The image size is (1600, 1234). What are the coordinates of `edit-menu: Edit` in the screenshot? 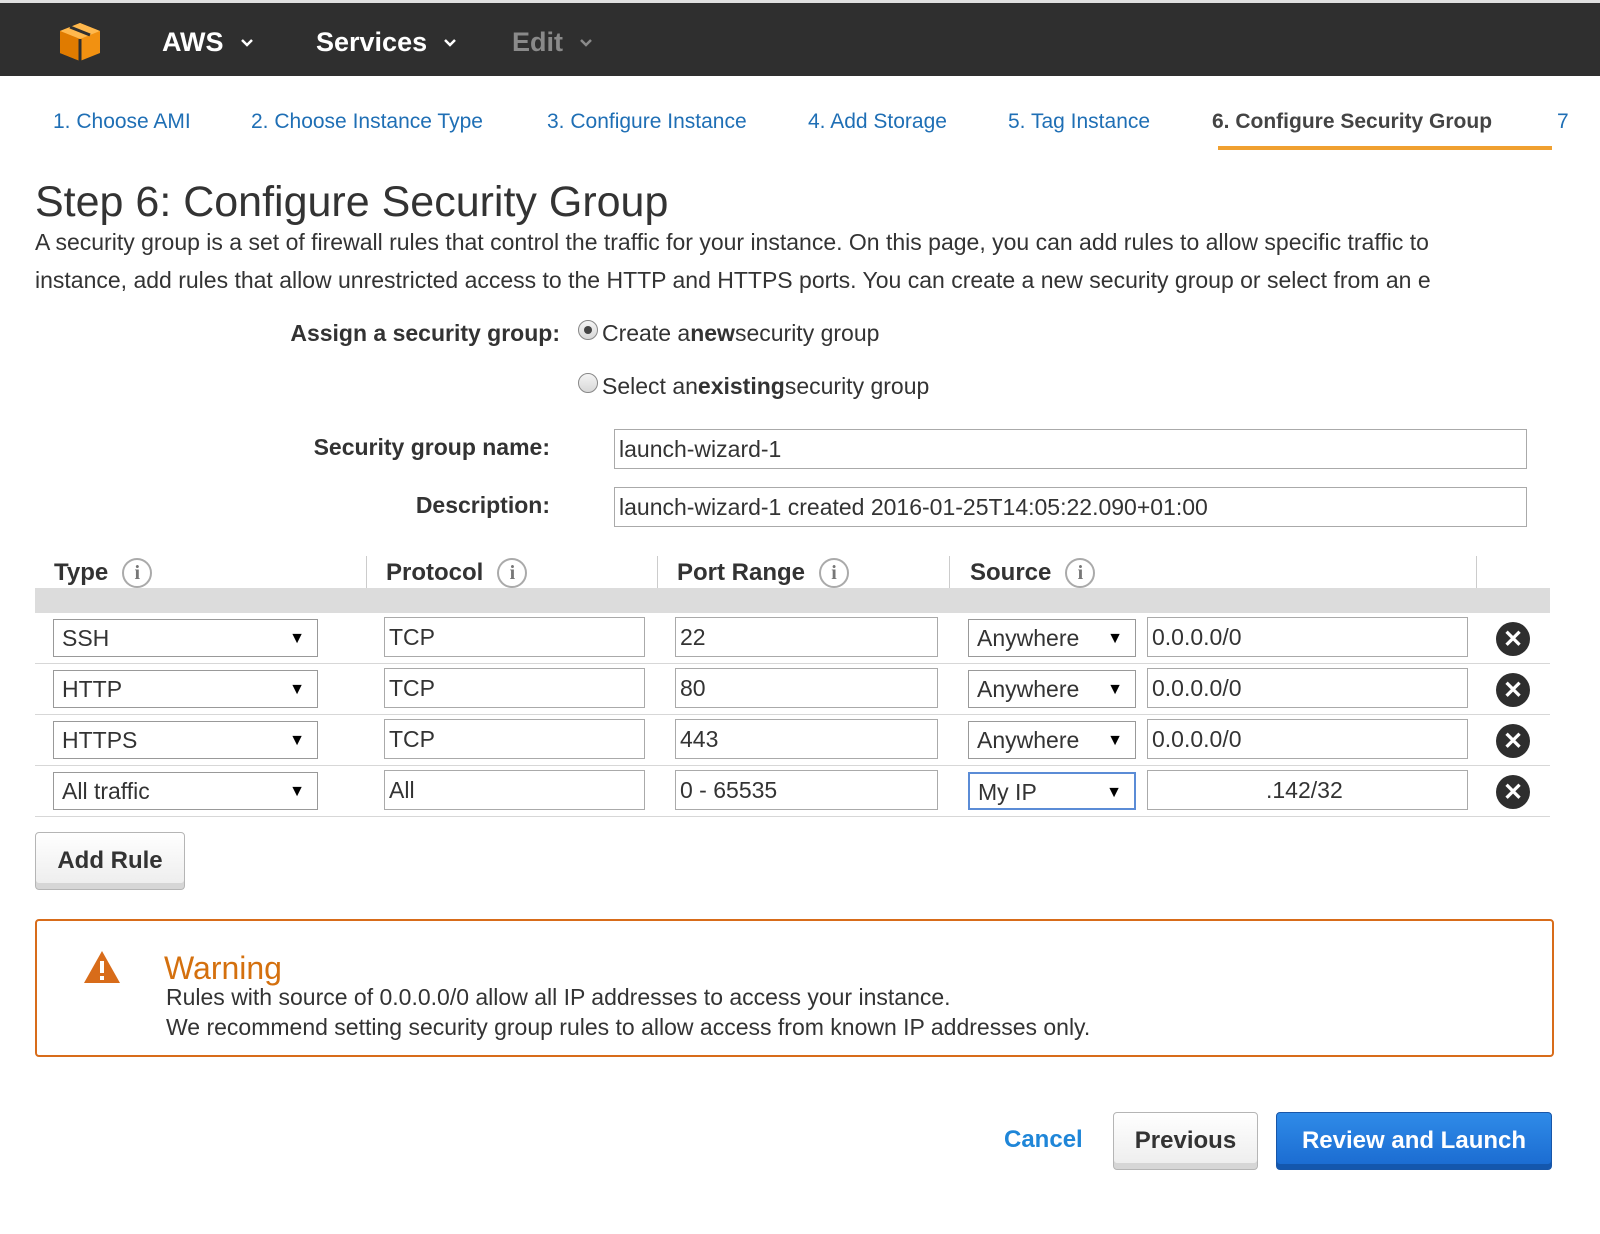 It's located at (552, 42).